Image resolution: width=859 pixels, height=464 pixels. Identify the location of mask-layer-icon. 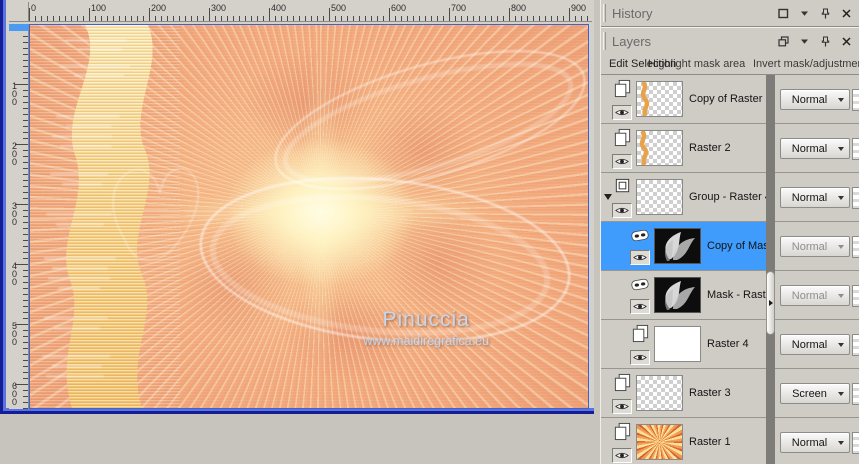
(640, 238).